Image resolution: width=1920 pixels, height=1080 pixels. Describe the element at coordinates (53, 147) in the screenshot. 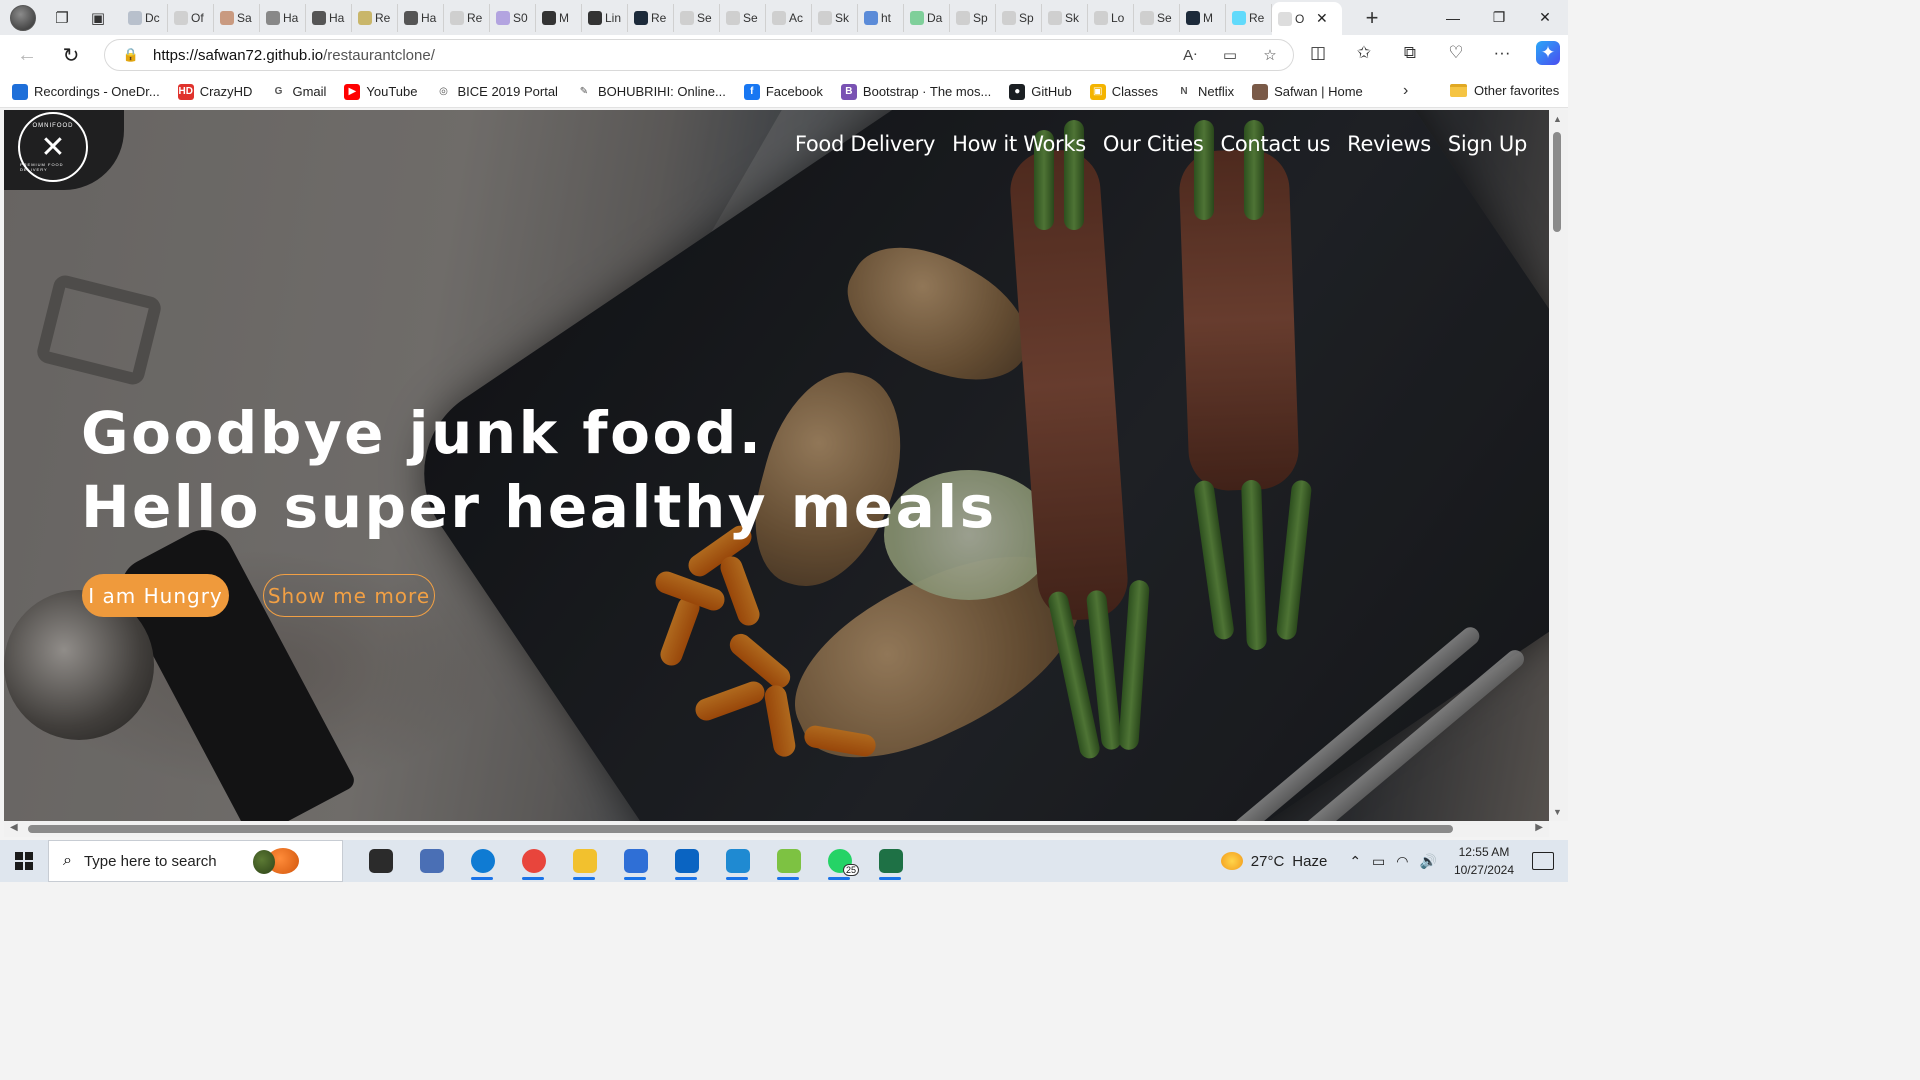

I see `site-logo: ✕ OMNIFOOD PREMIUM FOOD DELIVERY` at that location.